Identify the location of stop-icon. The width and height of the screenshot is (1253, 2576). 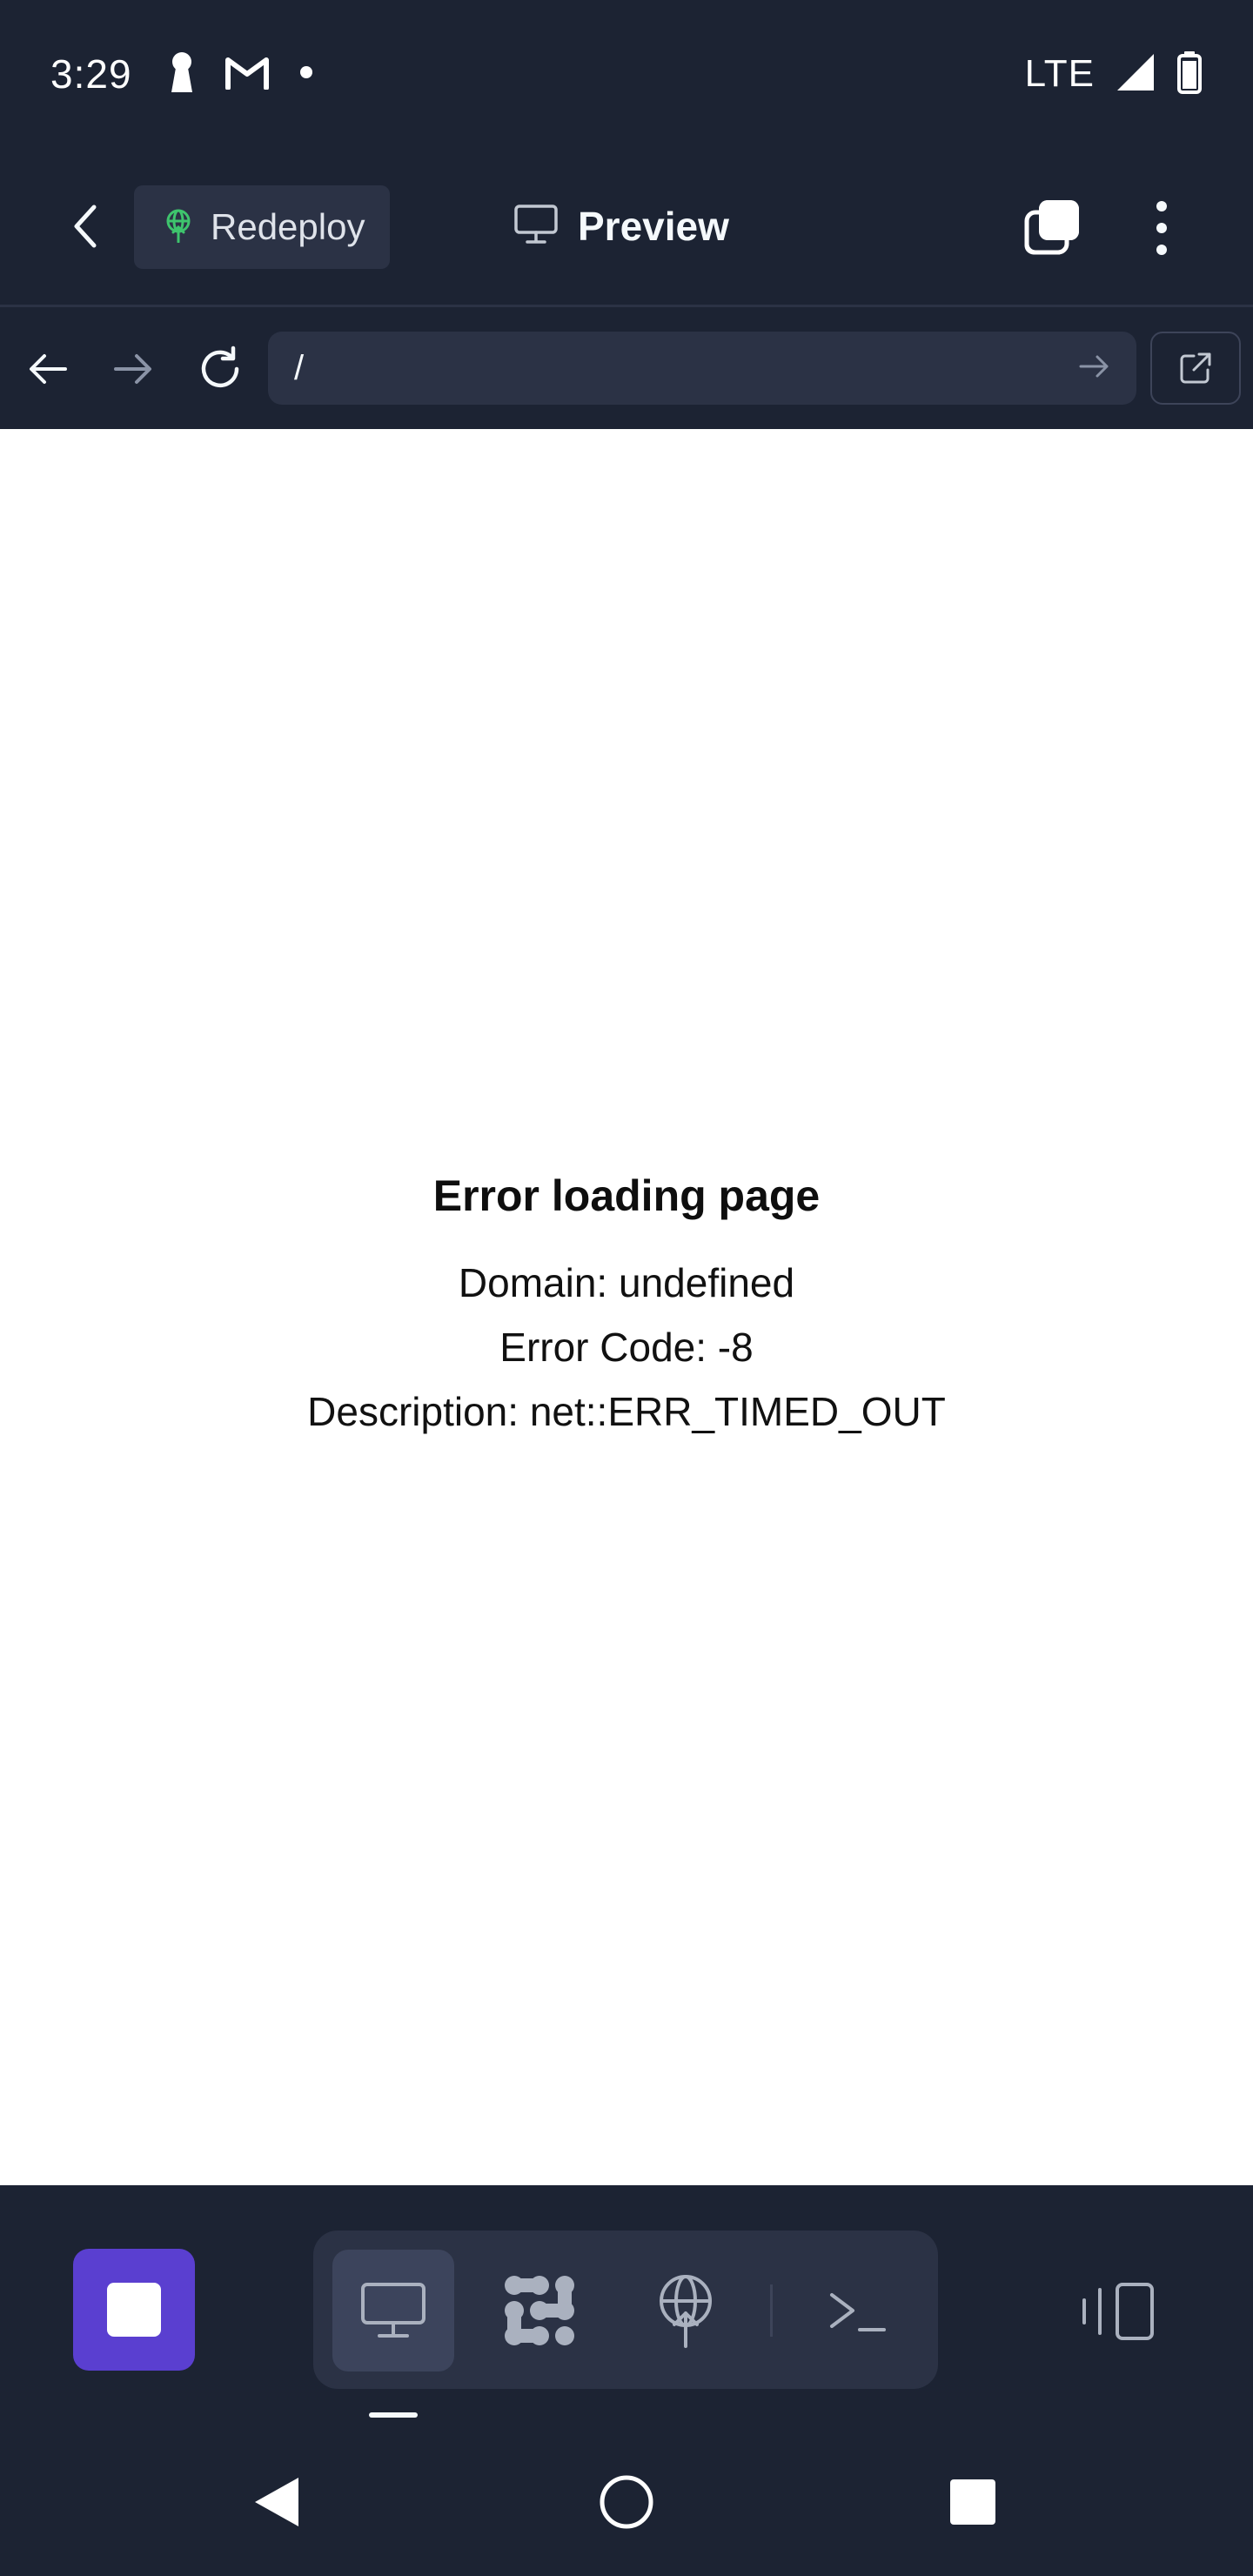
(134, 2310).